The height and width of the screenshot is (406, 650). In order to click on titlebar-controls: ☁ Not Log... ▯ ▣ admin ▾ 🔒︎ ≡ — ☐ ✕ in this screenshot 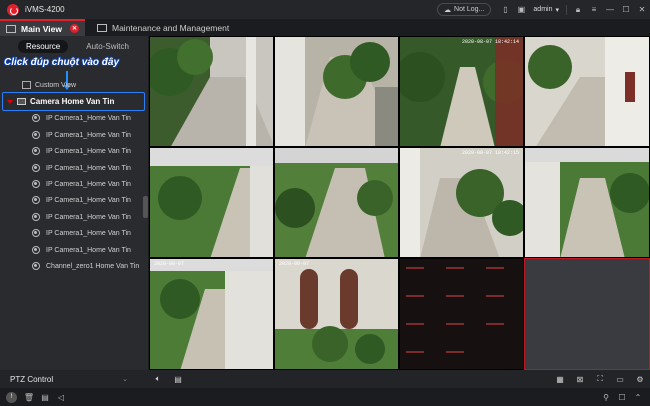, I will do `click(543, 9)`.